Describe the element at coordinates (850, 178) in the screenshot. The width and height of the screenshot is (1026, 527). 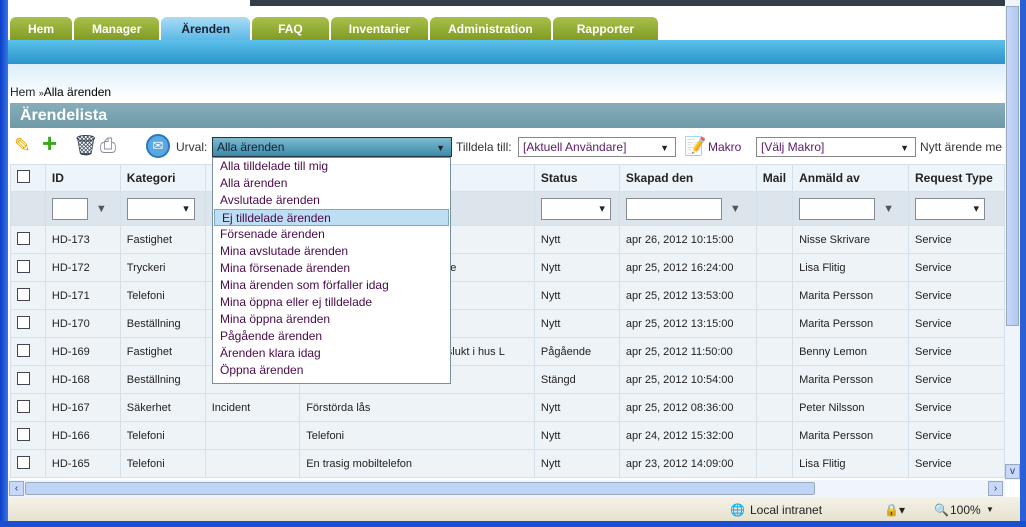
I see `col-anmald: Anmäld av` at that location.